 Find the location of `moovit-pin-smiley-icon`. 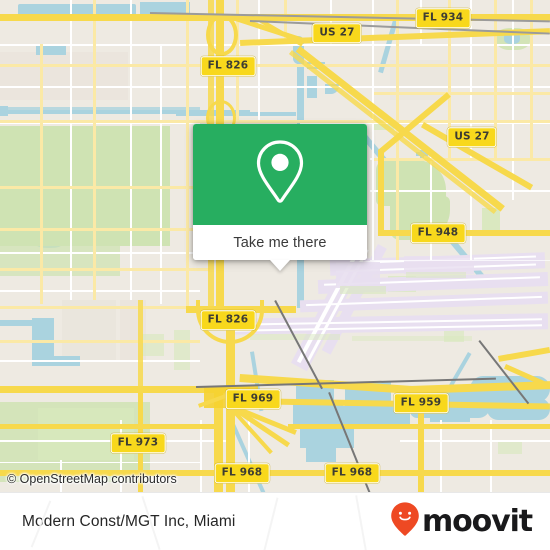

moovit-pin-smiley-icon is located at coordinates (405, 521).